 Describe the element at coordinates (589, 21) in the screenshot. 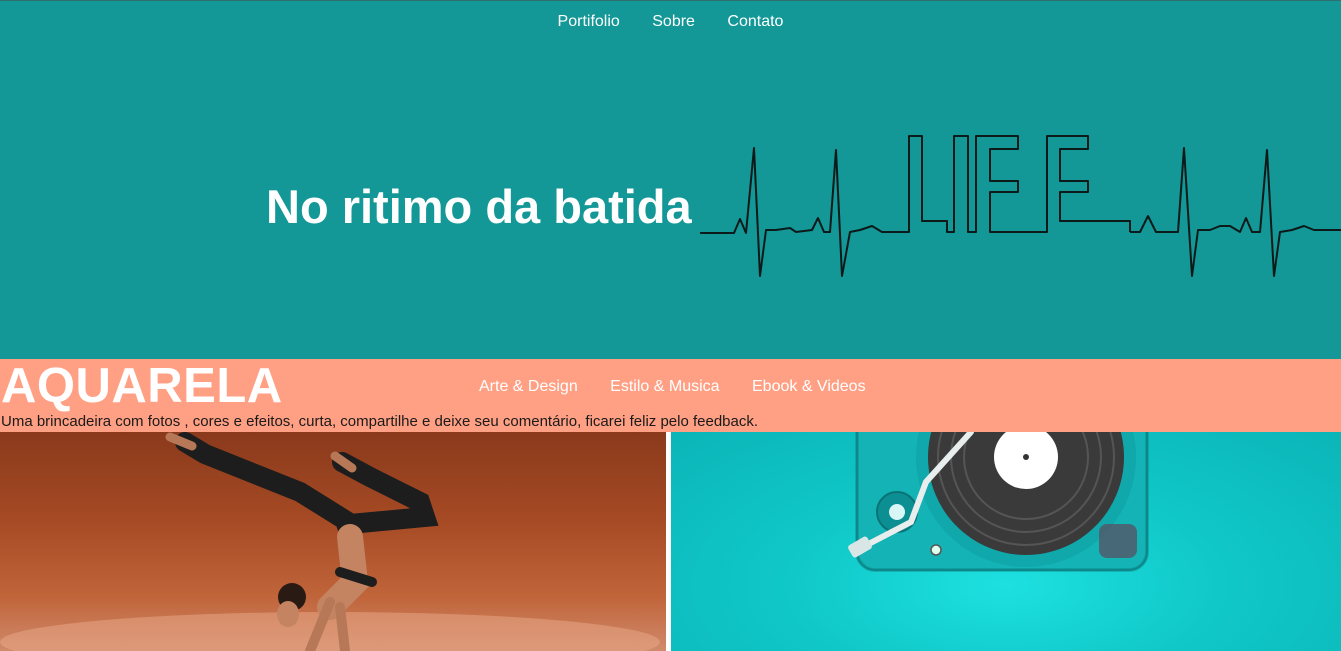

I see `nav-link-portifolio: Portifolio` at that location.